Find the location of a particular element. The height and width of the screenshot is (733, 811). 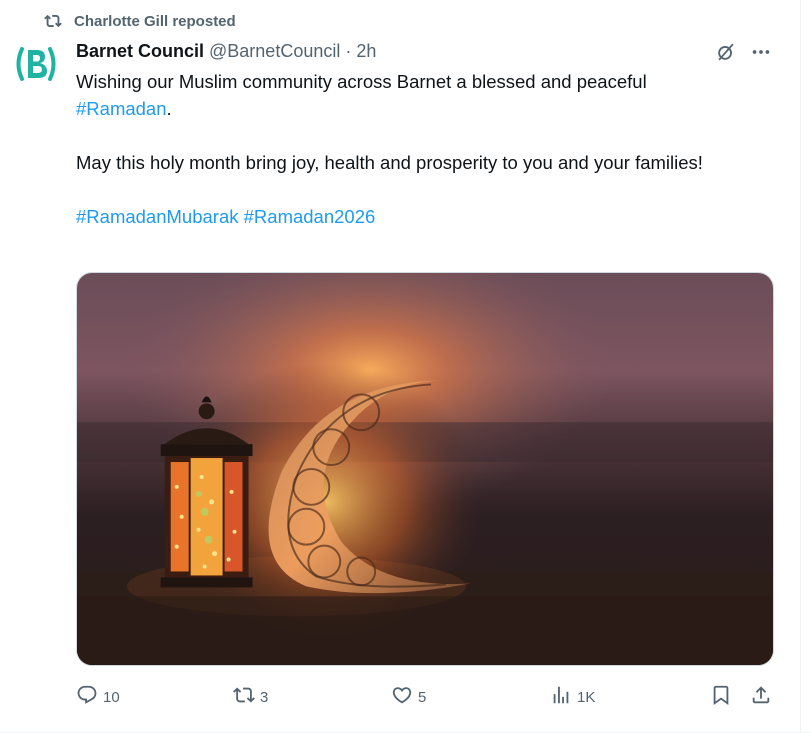

avatar is located at coordinates (36, 64).